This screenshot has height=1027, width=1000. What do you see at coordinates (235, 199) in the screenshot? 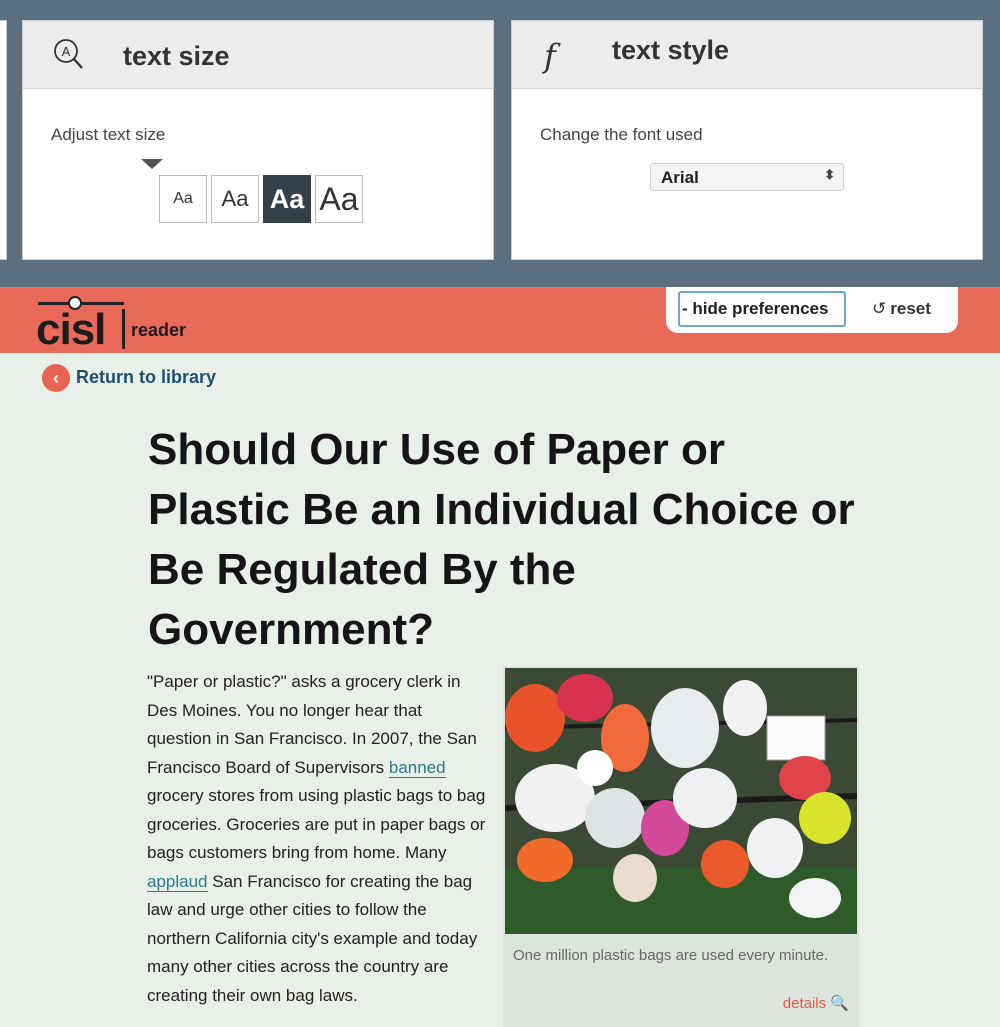
I see `text-size-medium-button: Aa` at bounding box center [235, 199].